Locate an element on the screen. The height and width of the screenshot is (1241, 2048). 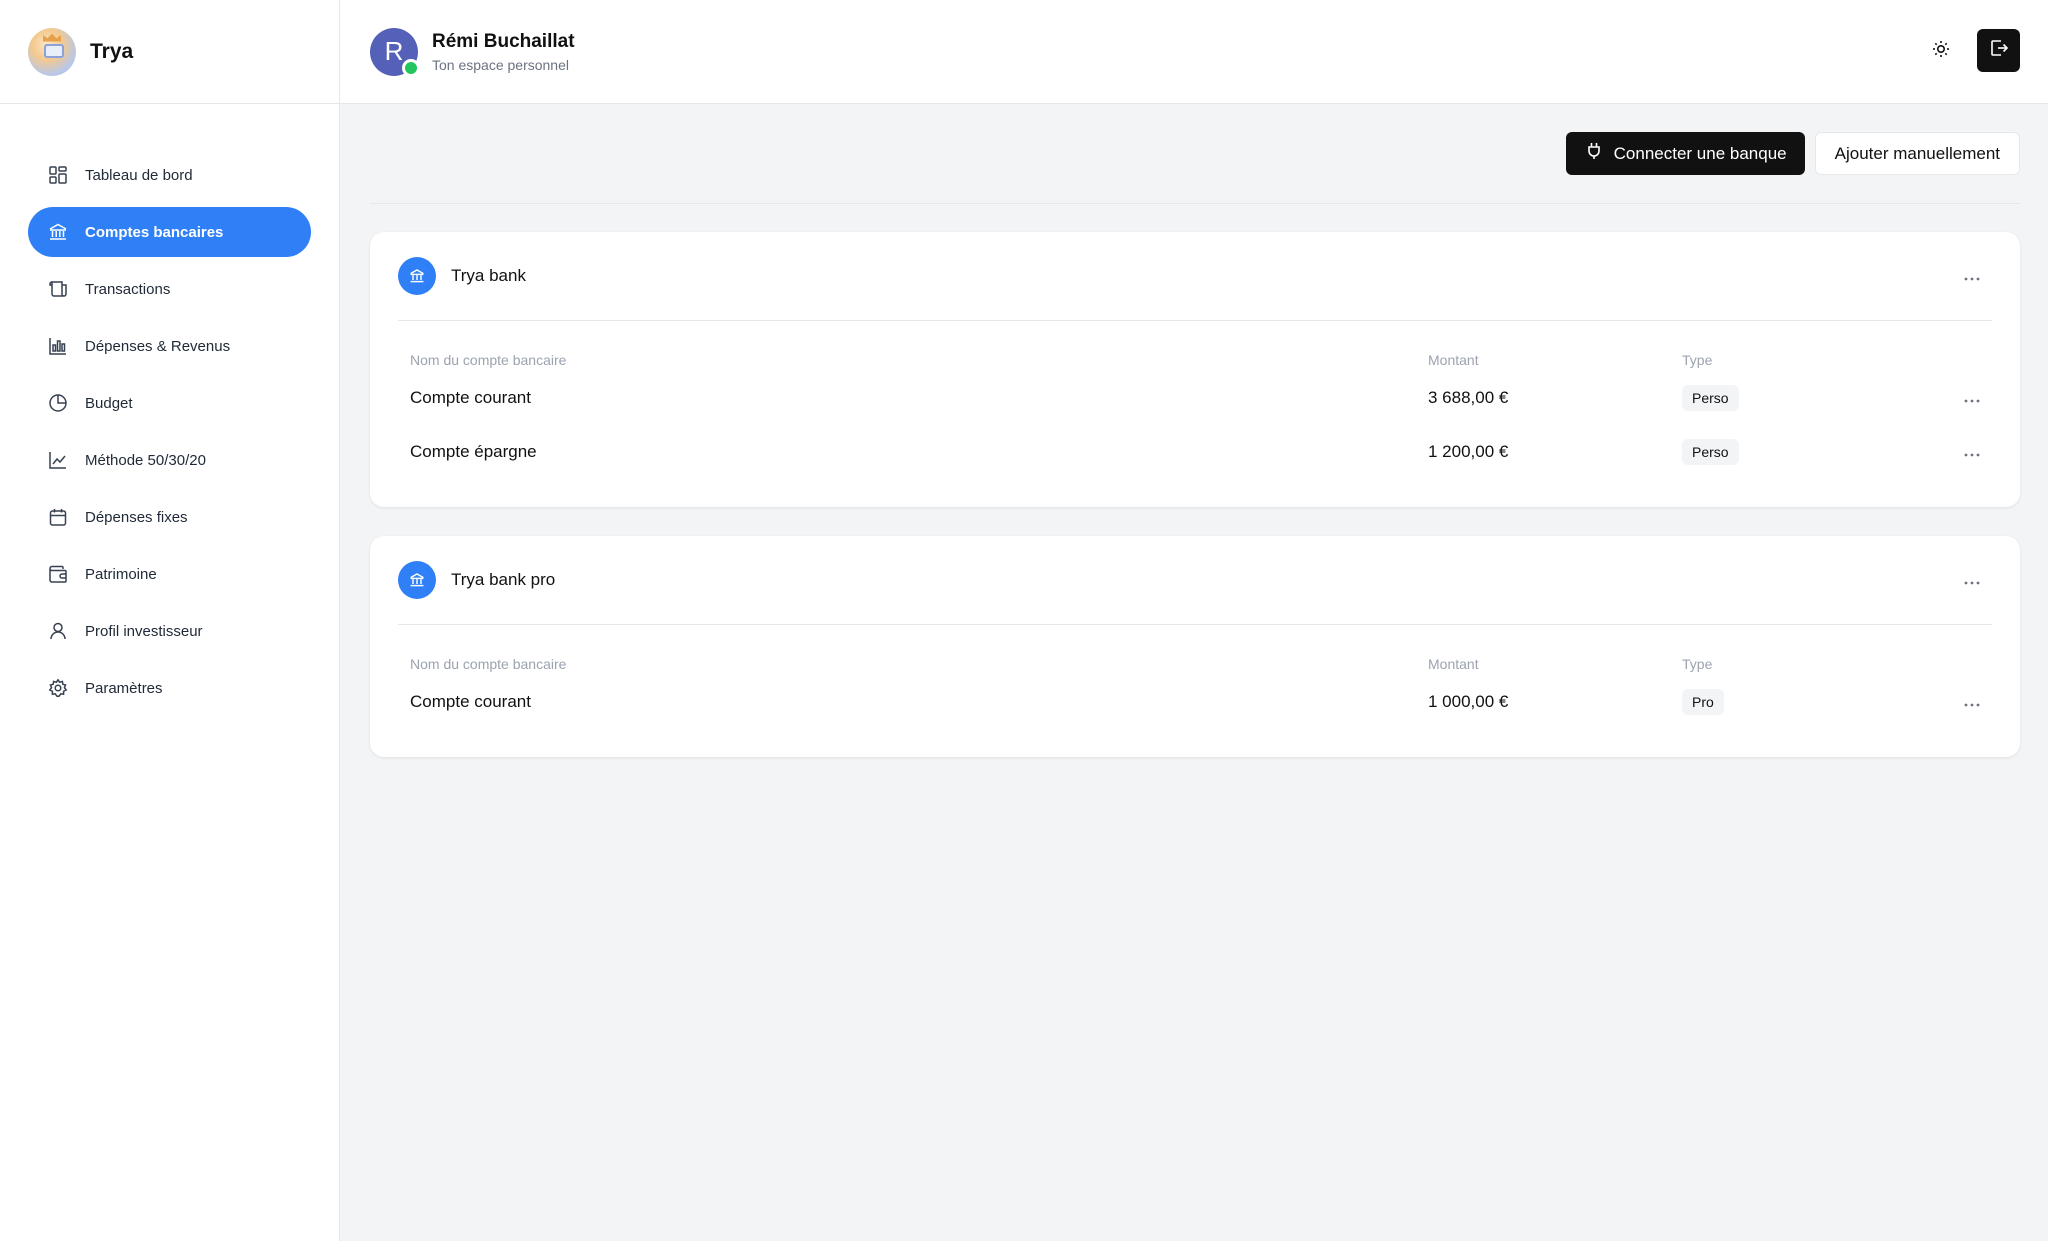
account-amount: 1 000,00 € is located at coordinates (1468, 701).